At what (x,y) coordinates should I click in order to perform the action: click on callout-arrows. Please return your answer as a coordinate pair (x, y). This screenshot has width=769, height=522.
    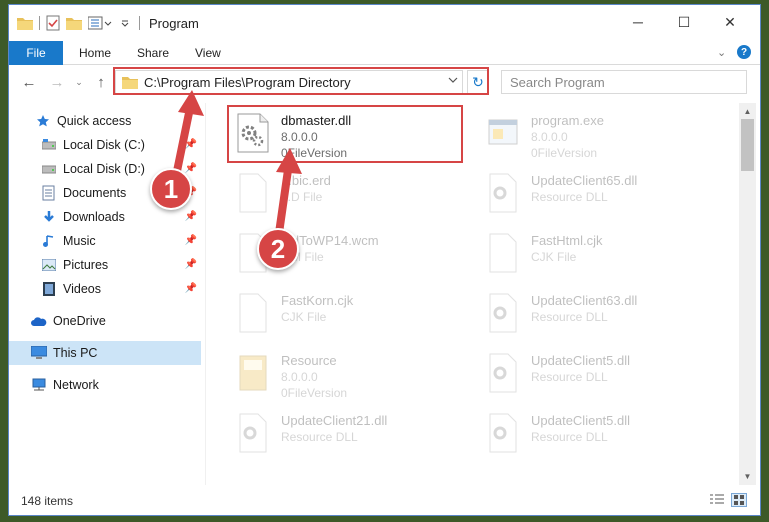
    Looking at the image, I should click on (237, 167).